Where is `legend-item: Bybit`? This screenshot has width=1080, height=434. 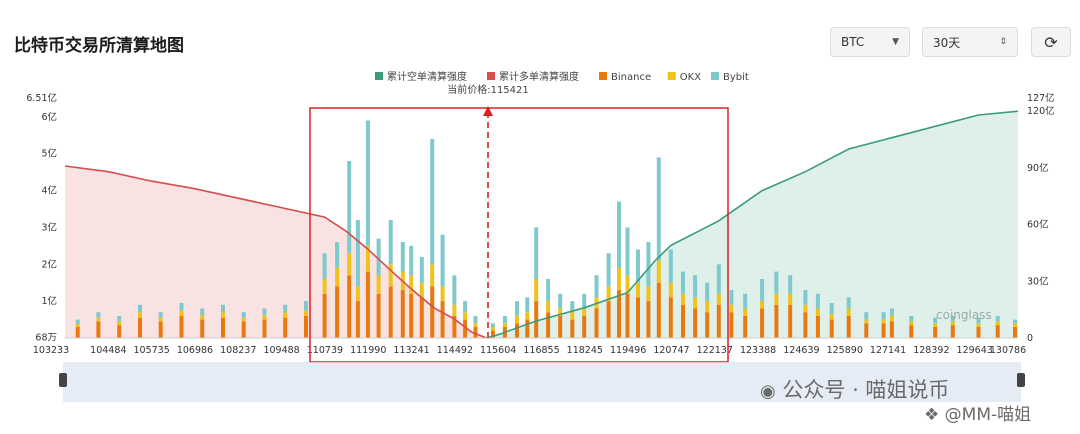
legend-item: Bybit is located at coordinates (736, 77).